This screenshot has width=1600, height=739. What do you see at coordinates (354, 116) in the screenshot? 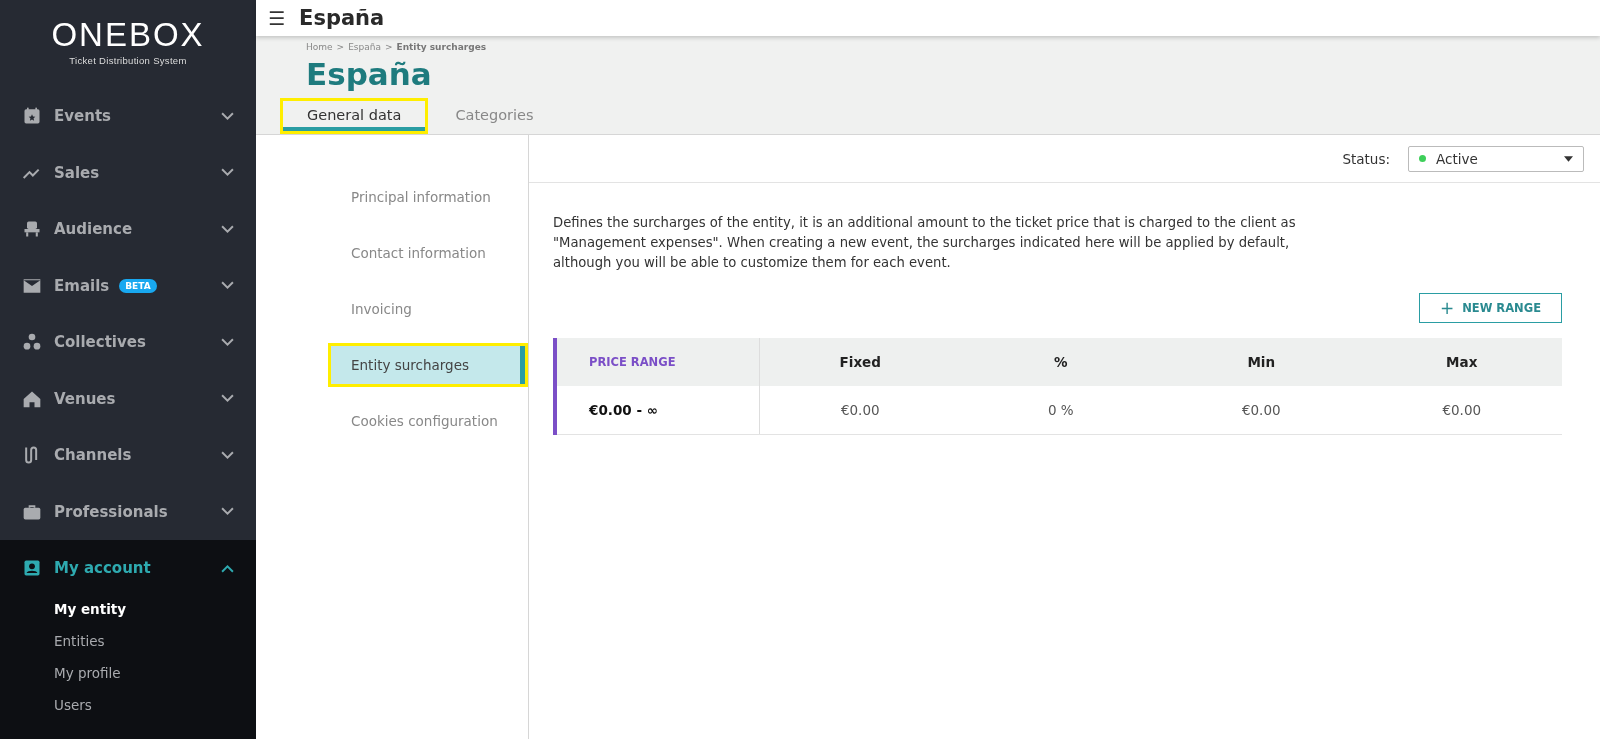
I see `tab: General data` at bounding box center [354, 116].